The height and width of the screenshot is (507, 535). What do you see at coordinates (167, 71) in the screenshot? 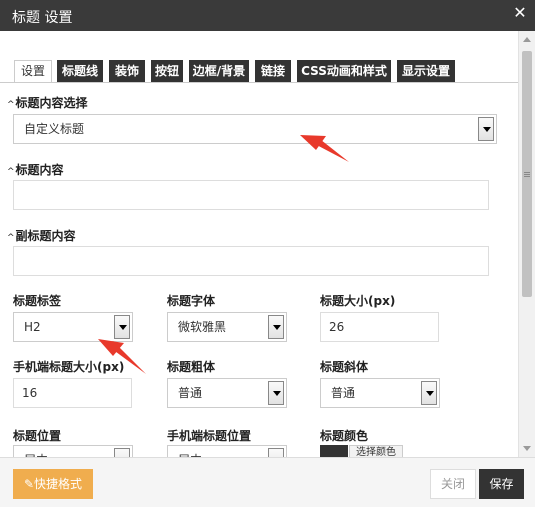
I see `tab-button: 按钮` at bounding box center [167, 71].